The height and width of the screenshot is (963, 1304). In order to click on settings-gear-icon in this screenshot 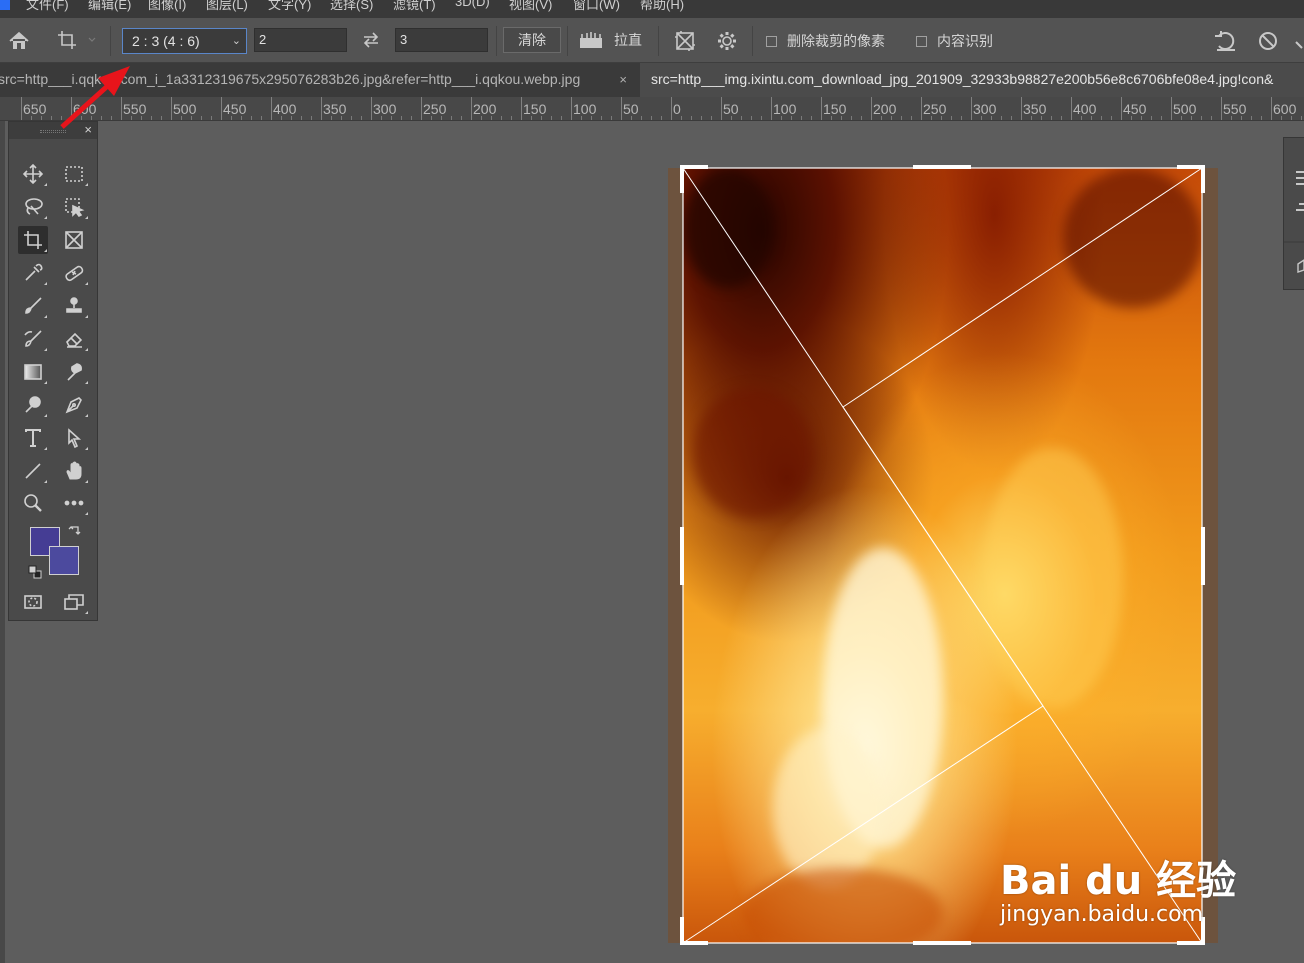, I will do `click(727, 41)`.